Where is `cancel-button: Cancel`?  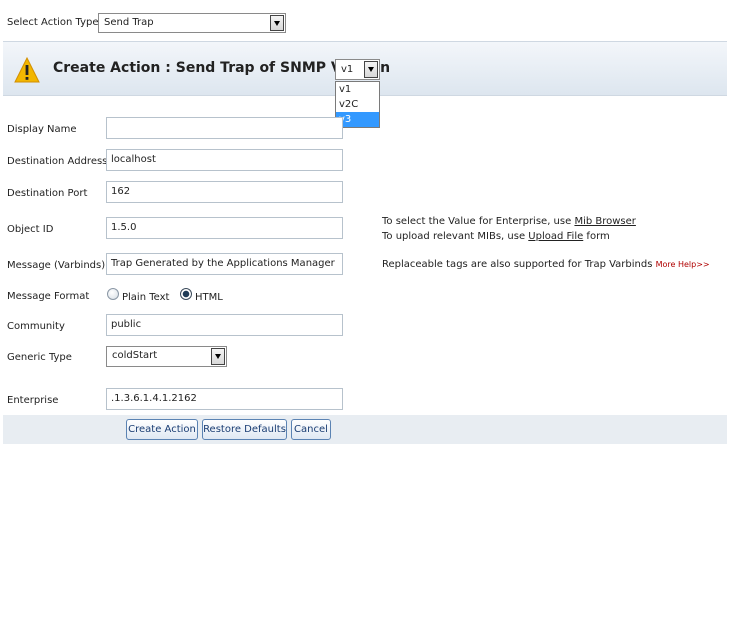 cancel-button: Cancel is located at coordinates (311, 429).